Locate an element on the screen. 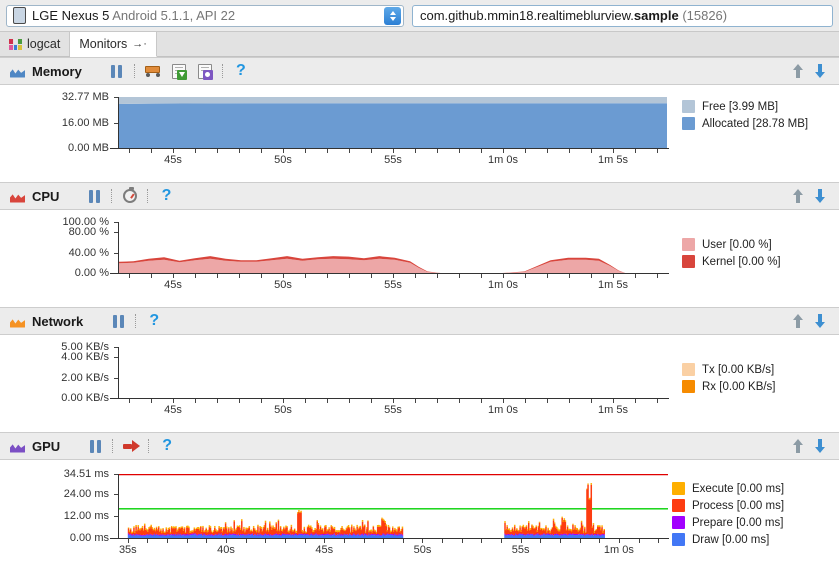 The image size is (839, 580). tab-bar: logcat Monitors →· is located at coordinates (419, 44).